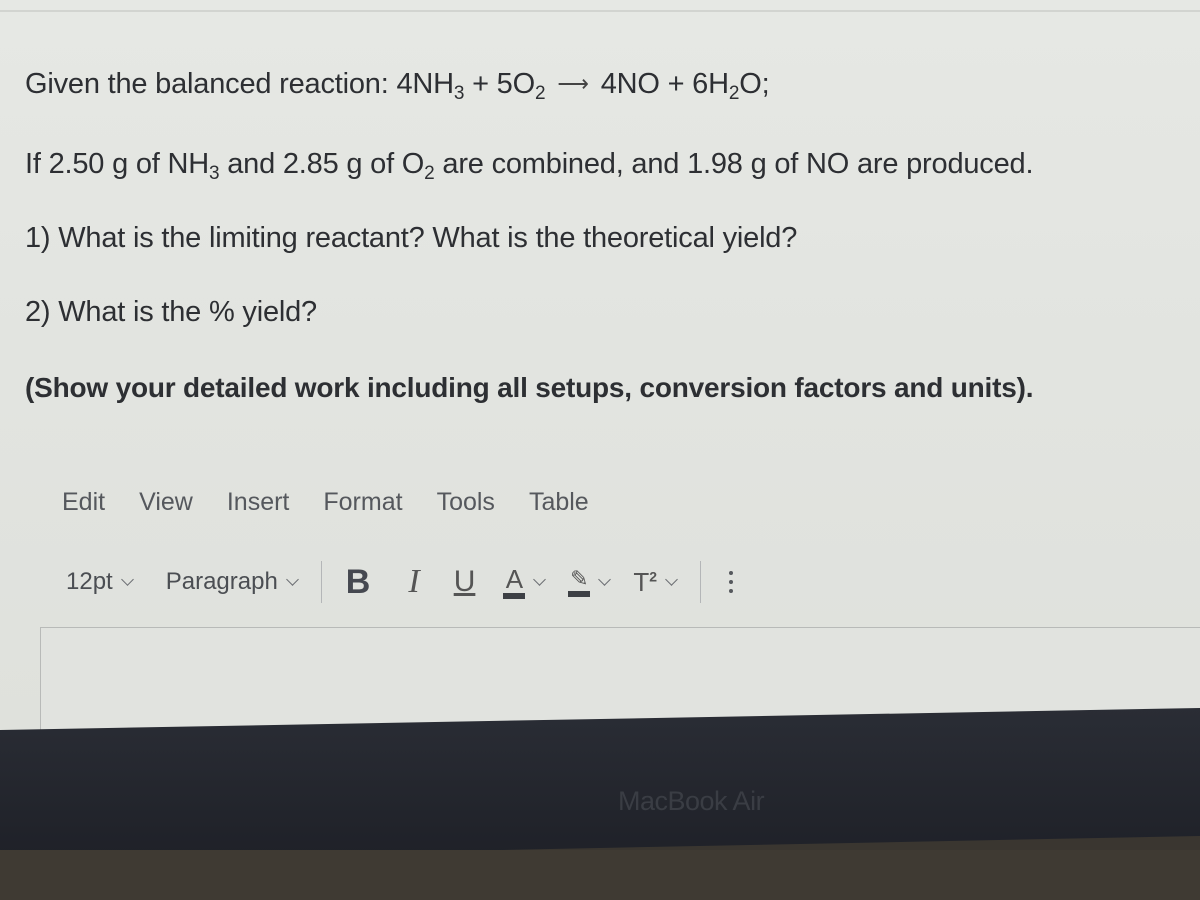 The image size is (1200, 900). Describe the element at coordinates (731, 573) in the screenshot. I see `more-vertical-icon` at that location.